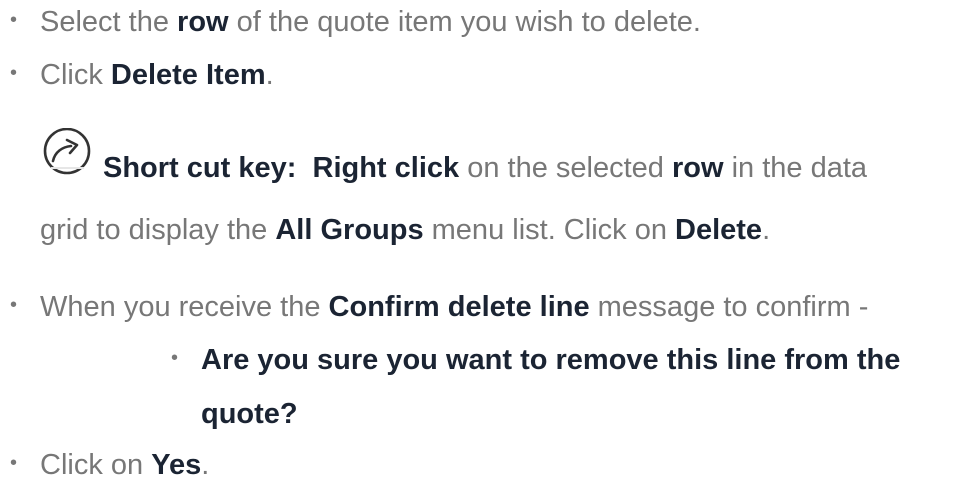  Describe the element at coordinates (349, 230) in the screenshot. I see `menu-name: All Groups` at that location.